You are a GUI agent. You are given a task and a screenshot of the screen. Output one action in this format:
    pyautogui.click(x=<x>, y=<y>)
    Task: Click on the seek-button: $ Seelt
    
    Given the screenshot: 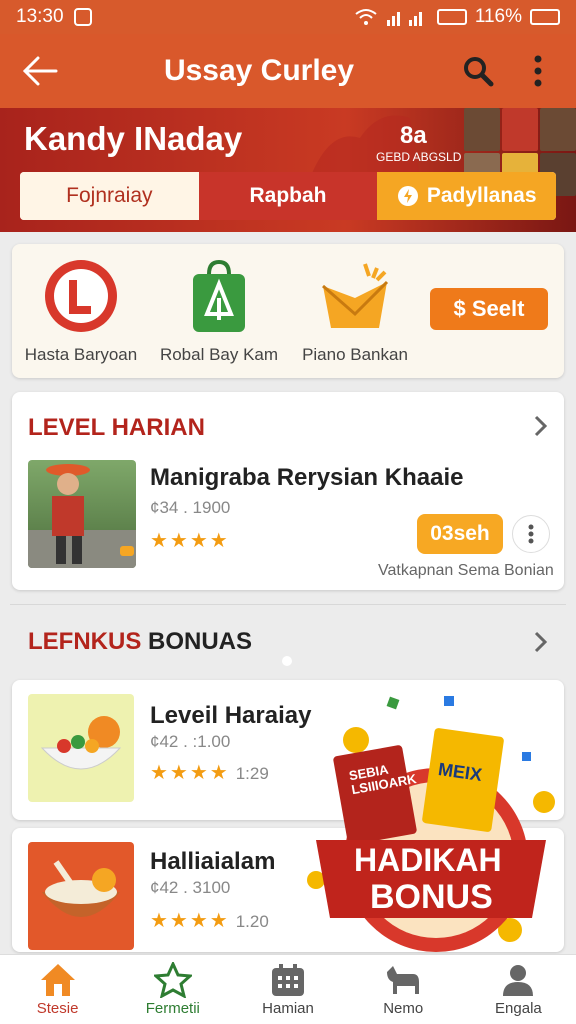 What is the action you would take?
    pyautogui.click(x=489, y=309)
    